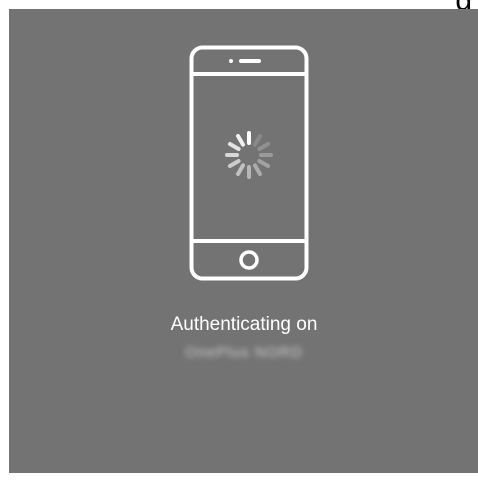  Describe the element at coordinates (243, 338) in the screenshot. I see `authentication-status: Authenticating on OnePlus NORD` at that location.